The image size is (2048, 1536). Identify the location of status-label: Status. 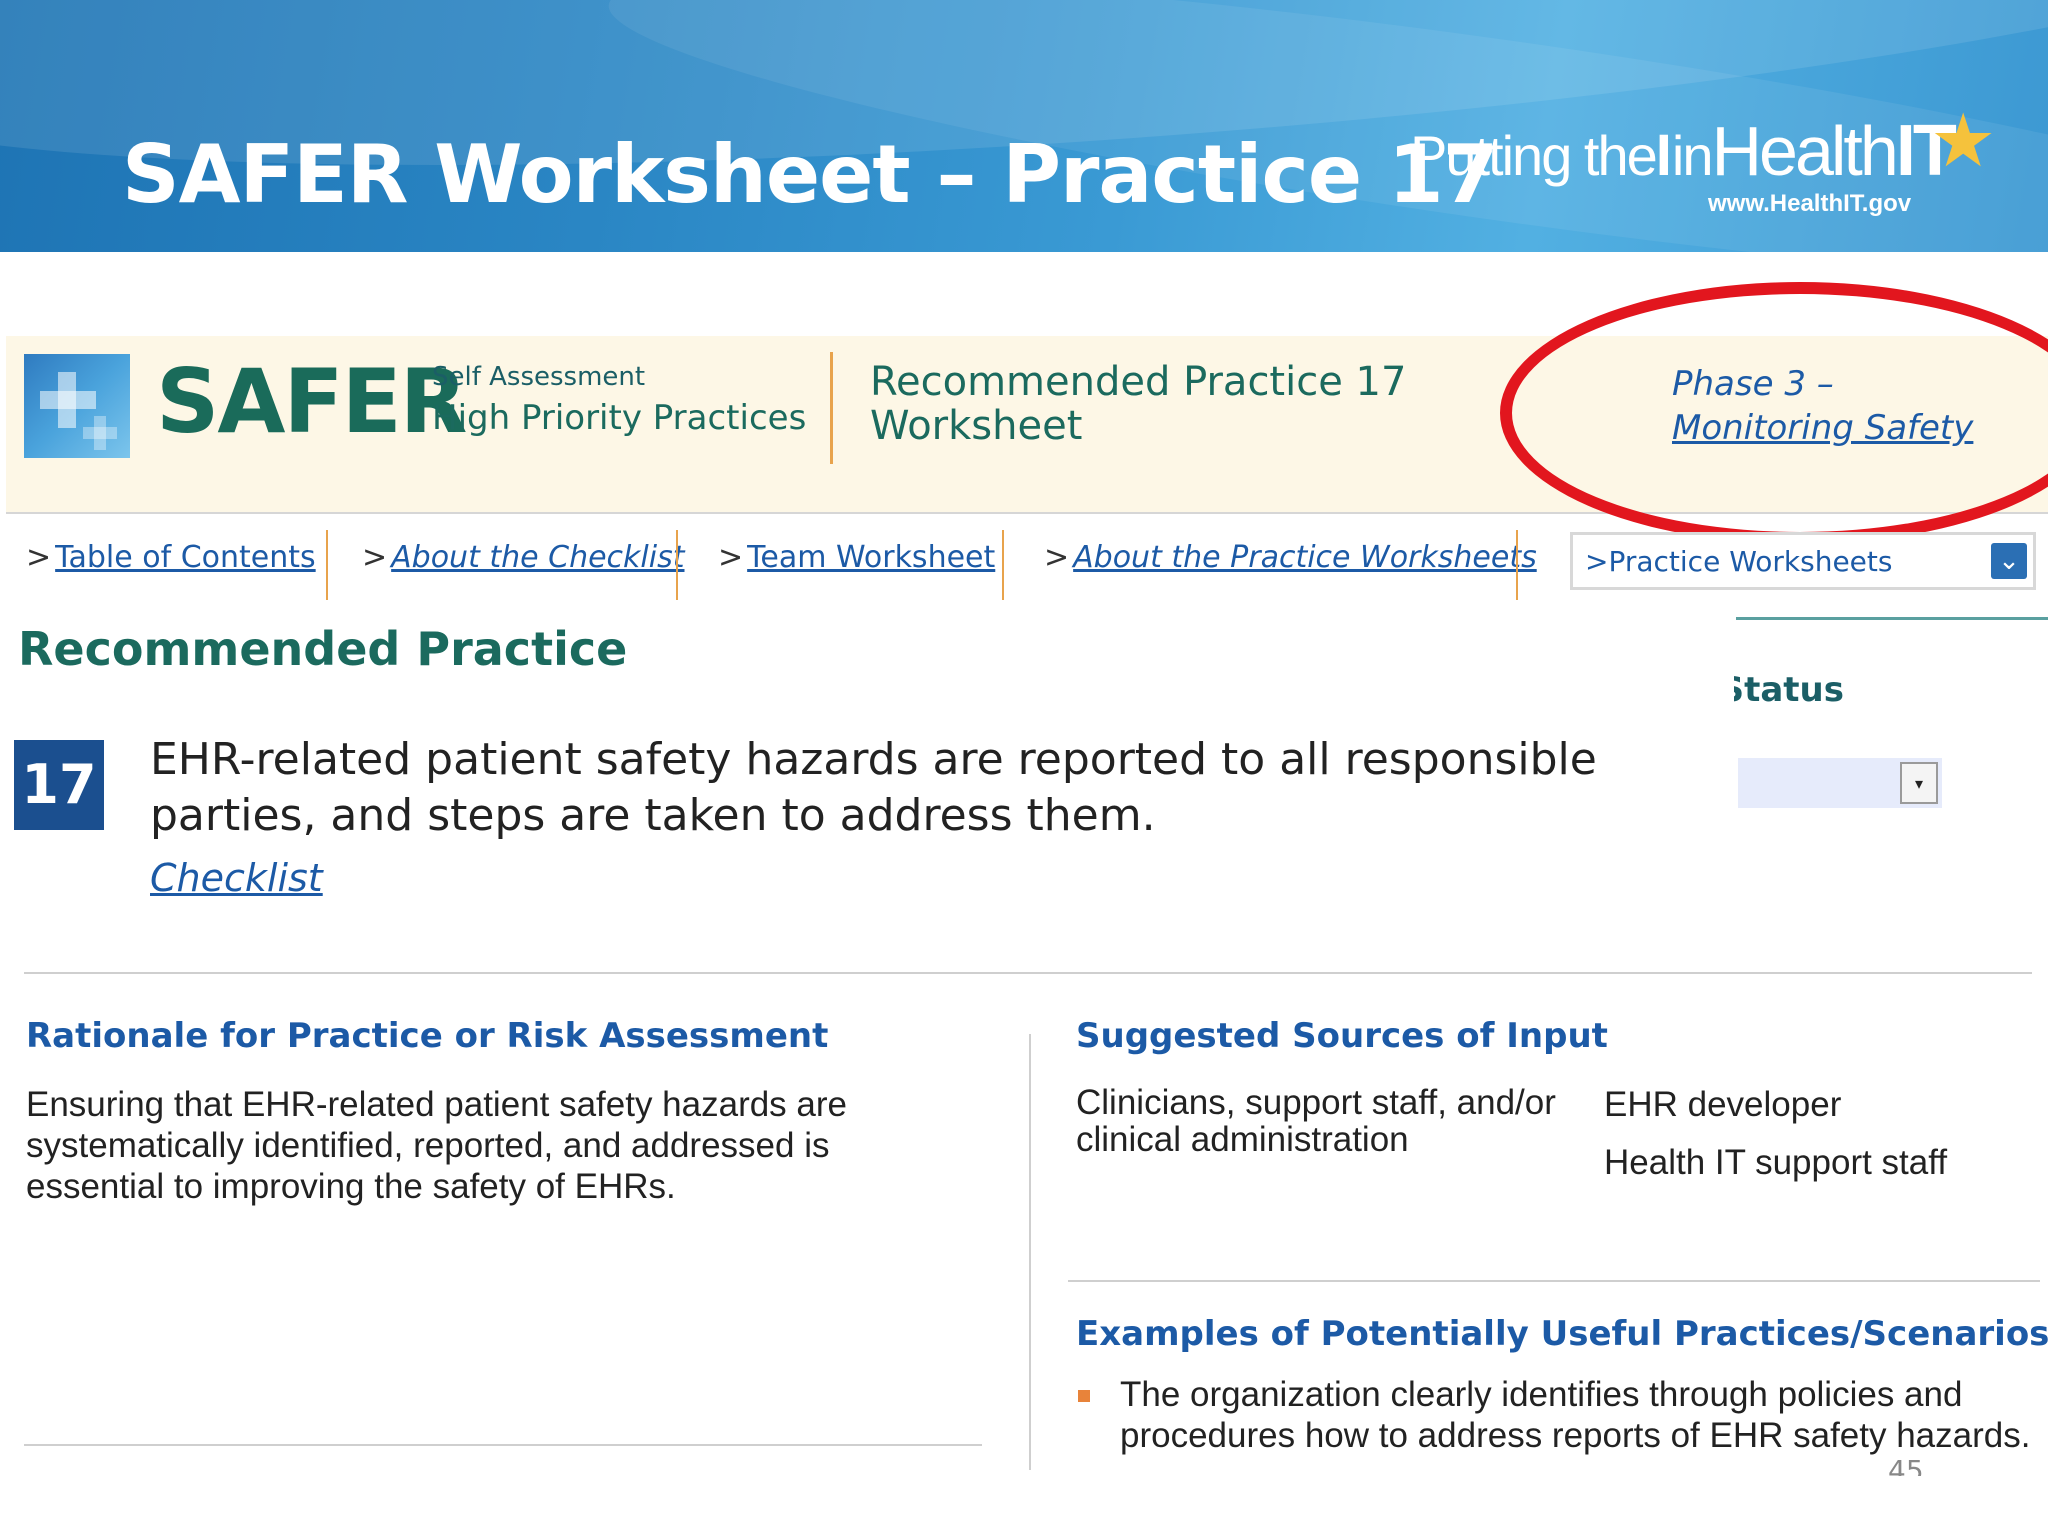
(1789, 690).